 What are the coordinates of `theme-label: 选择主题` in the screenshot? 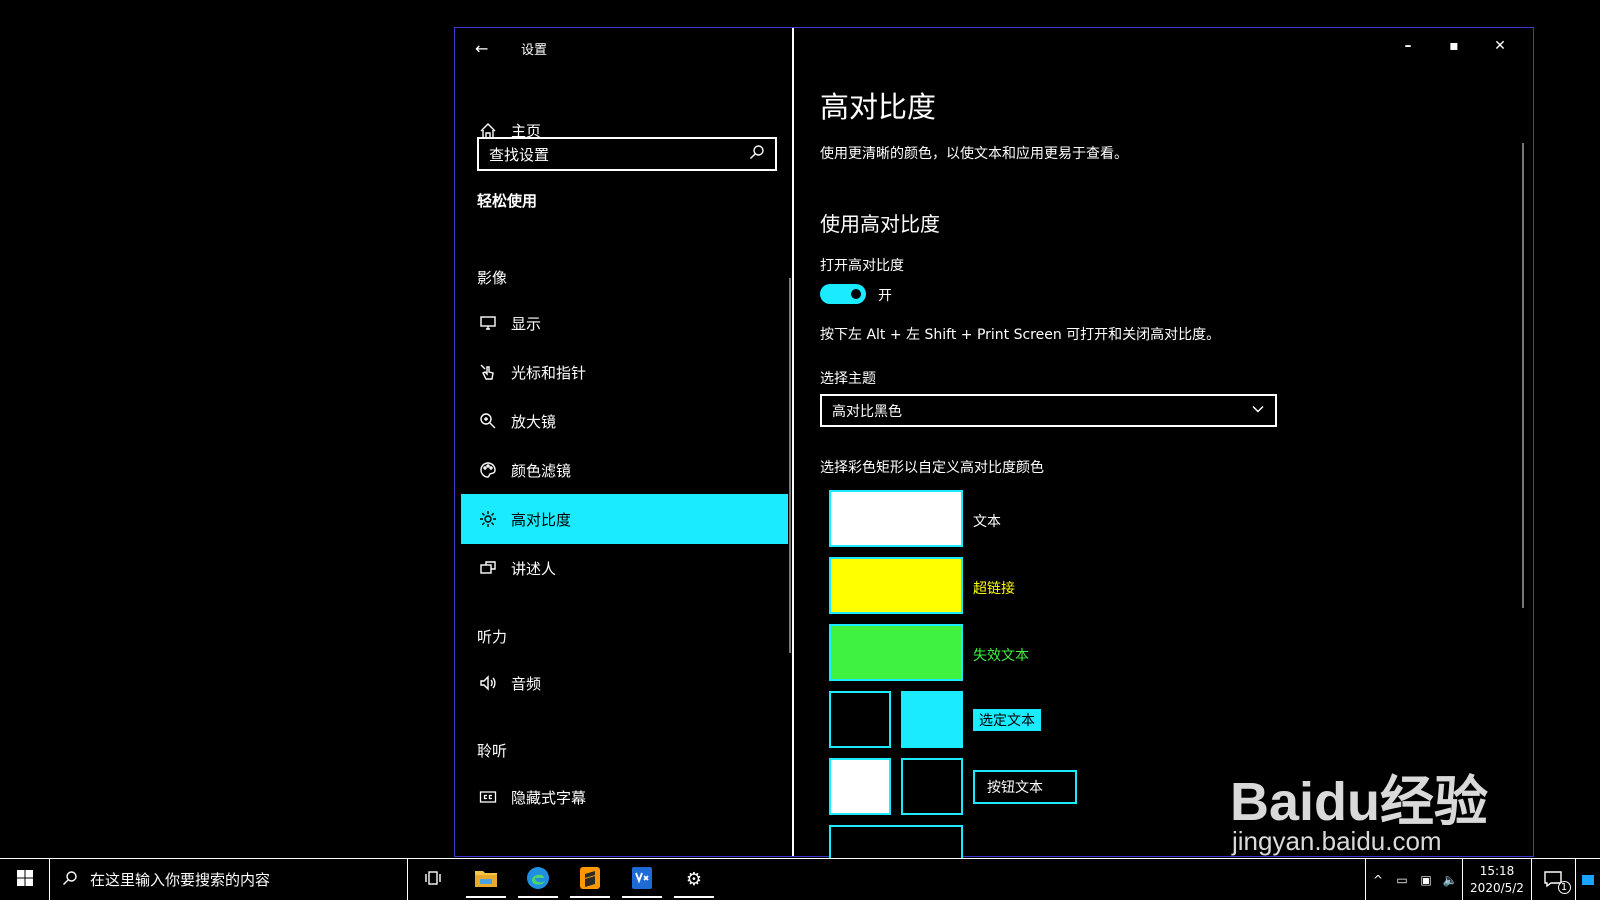 It's located at (848, 379).